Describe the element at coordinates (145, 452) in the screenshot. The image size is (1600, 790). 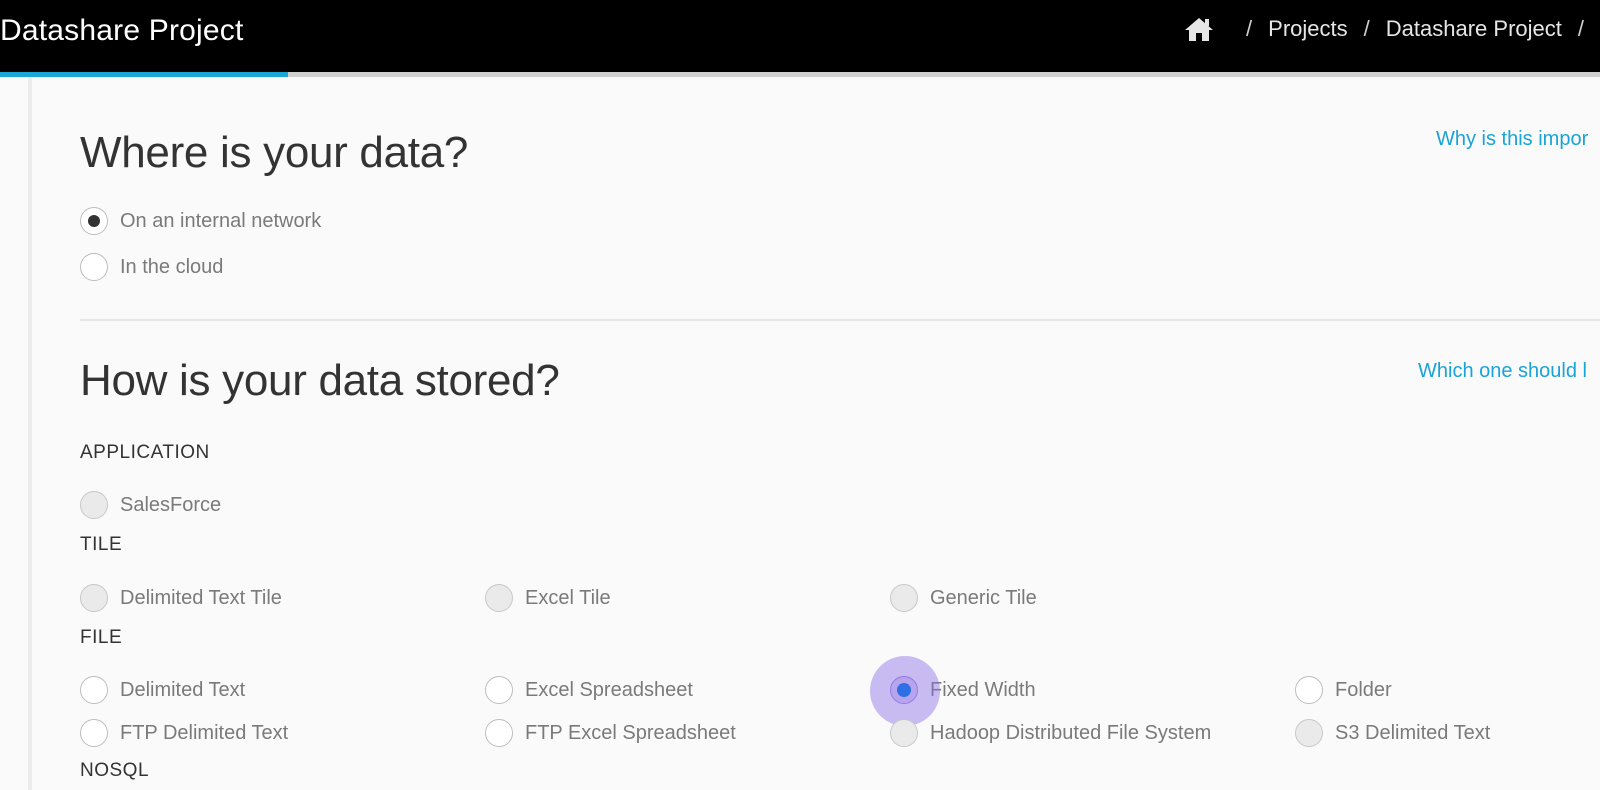
I see `category-application: APPLICATION` at that location.